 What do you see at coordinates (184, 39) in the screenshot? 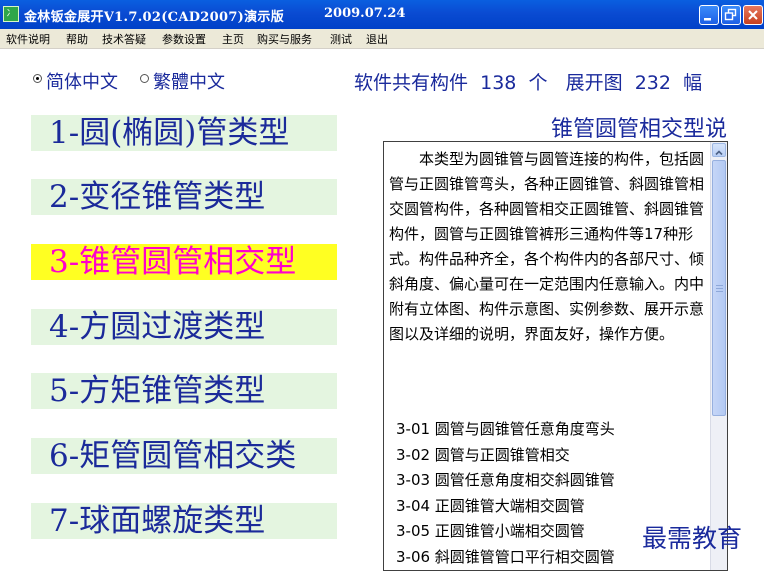
I see `menu-parameter-settings: 参数设置` at bounding box center [184, 39].